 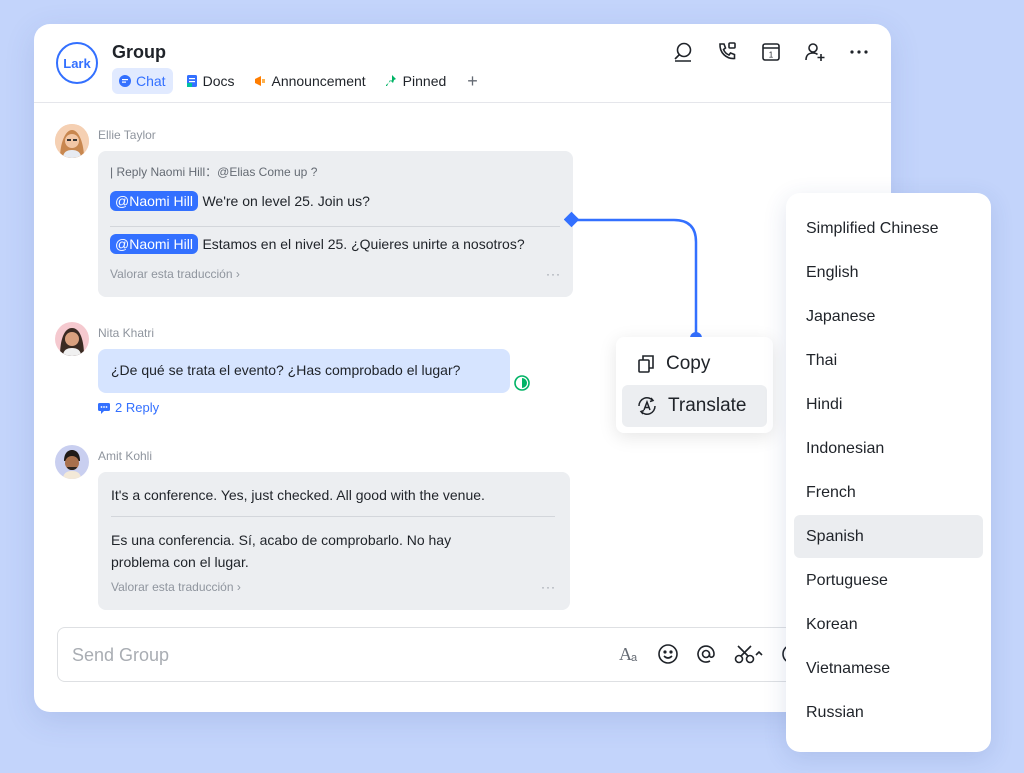 I want to click on language-option: Indonesian, so click(x=888, y=448).